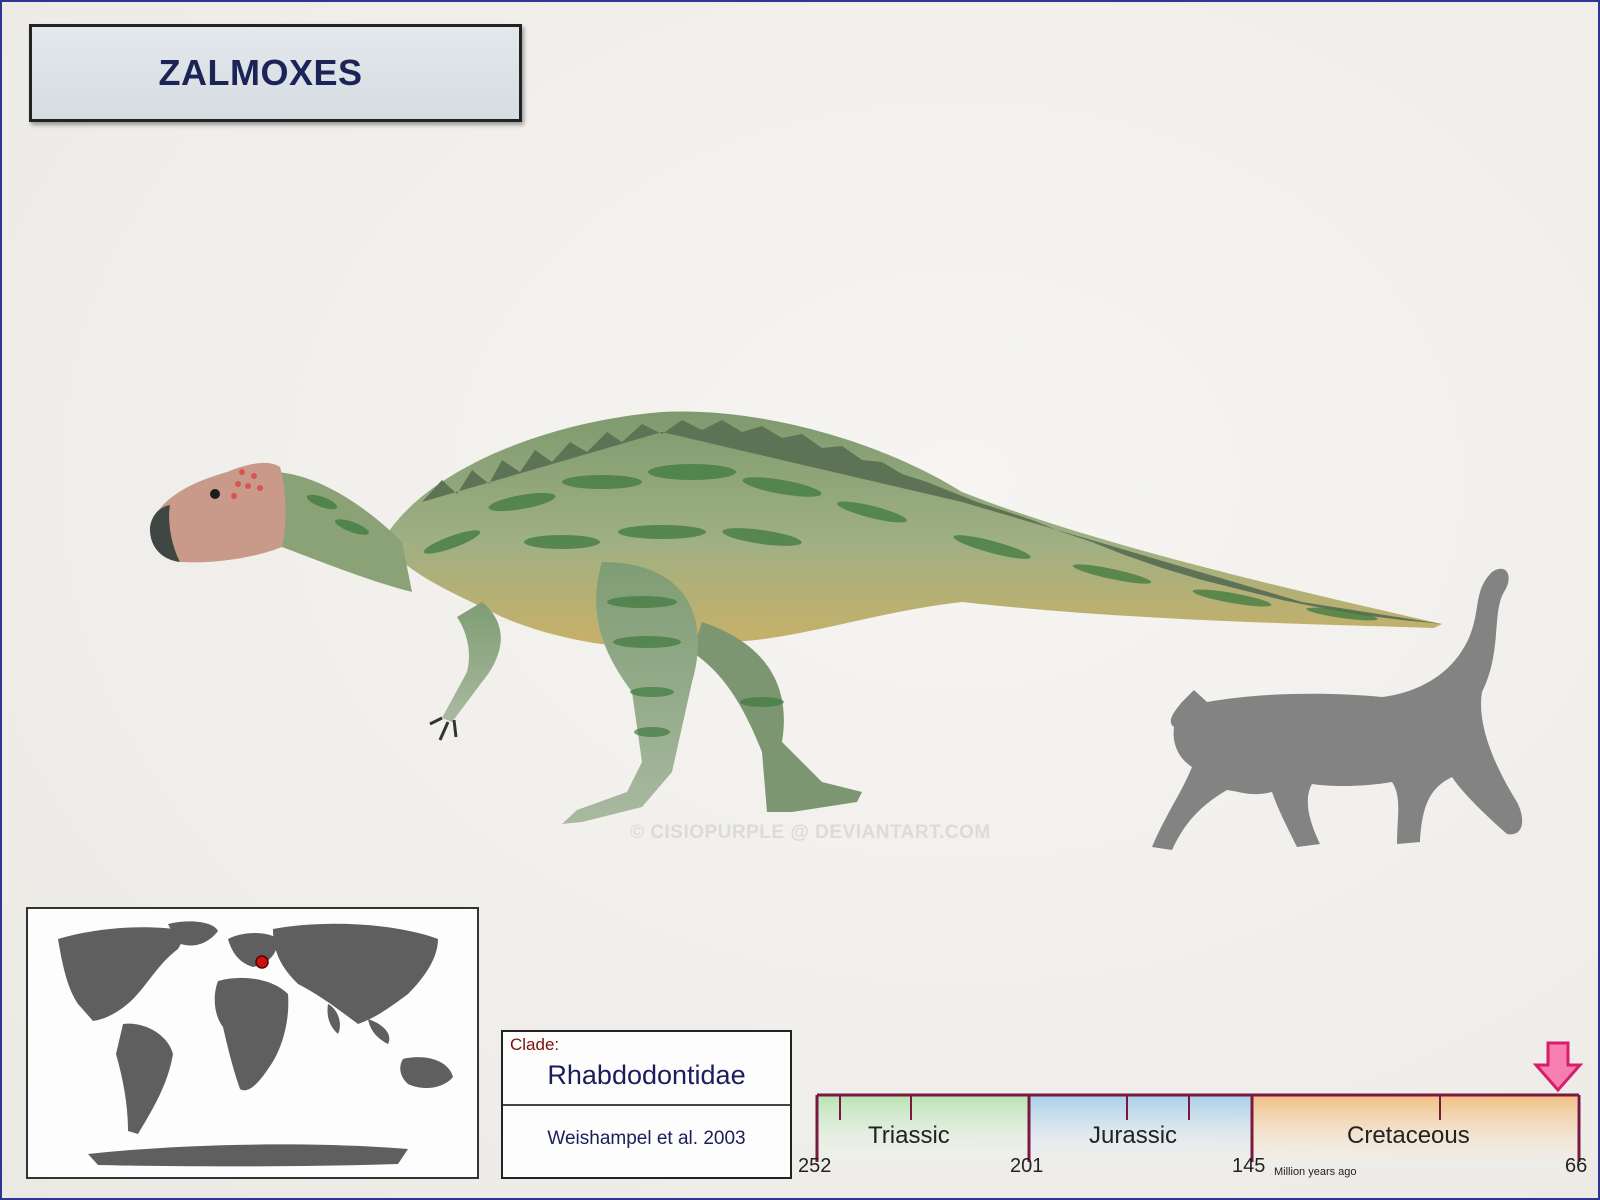 The height and width of the screenshot is (1200, 1600). Describe the element at coordinates (1249, 1166) in the screenshot. I see `tick-label-145: 145` at that location.